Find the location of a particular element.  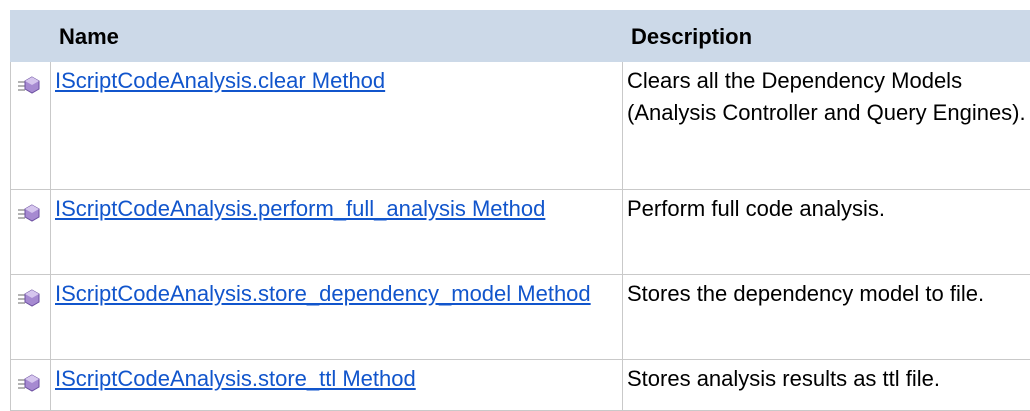

member-link: IScriptCodeAnalysis.store_ttl Method is located at coordinates (235, 378).